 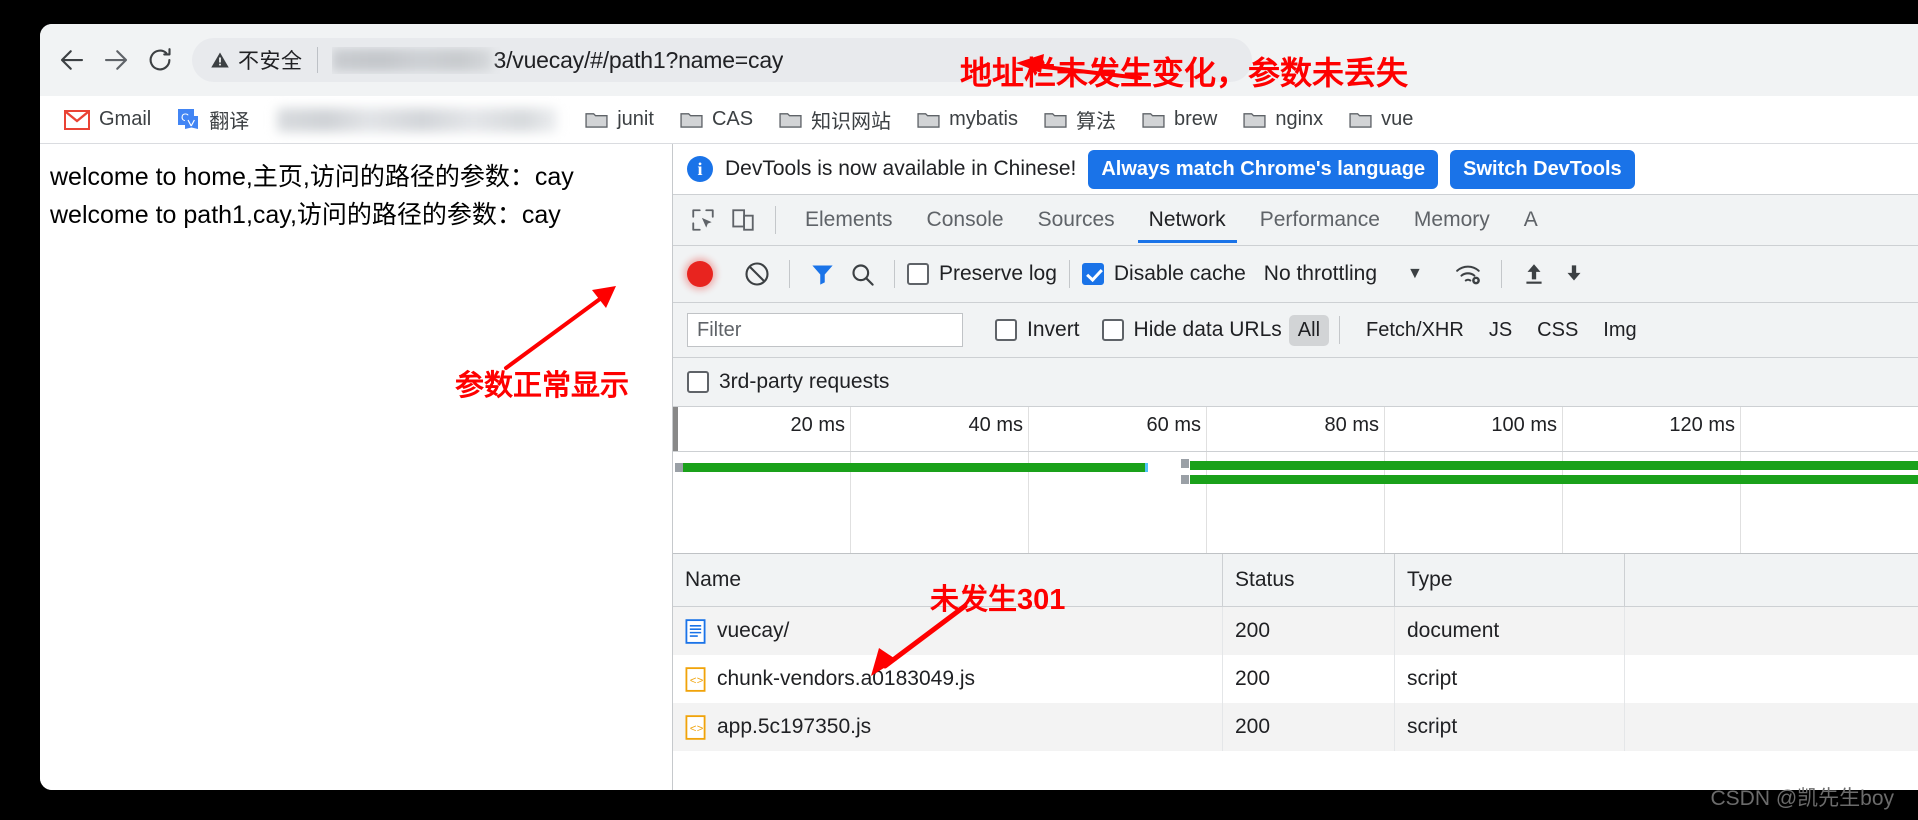 I want to click on timeline-cell: 20 ms, so click(x=762, y=480).